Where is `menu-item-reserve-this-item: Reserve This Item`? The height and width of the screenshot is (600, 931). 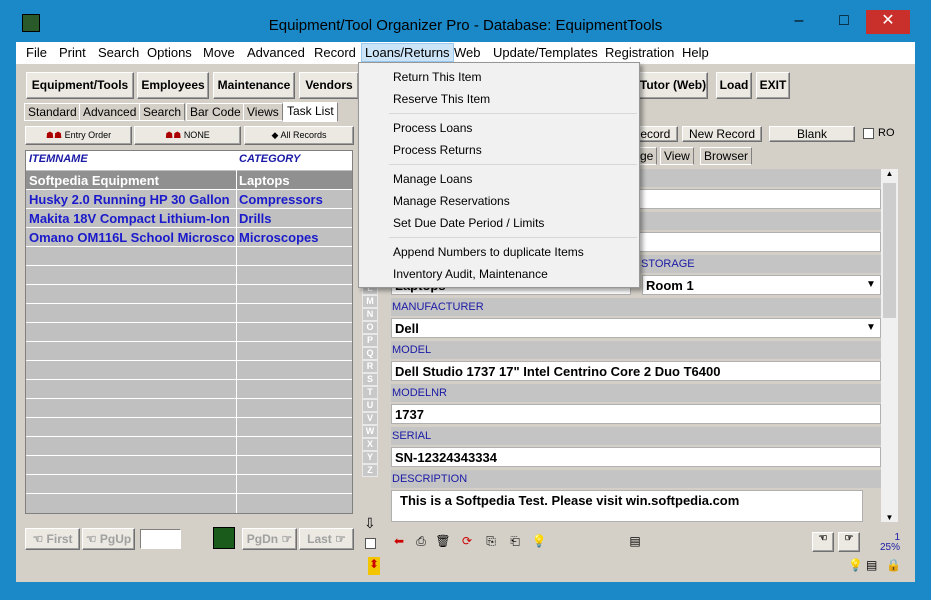 menu-item-reserve-this-item: Reserve This Item is located at coordinates (441, 99).